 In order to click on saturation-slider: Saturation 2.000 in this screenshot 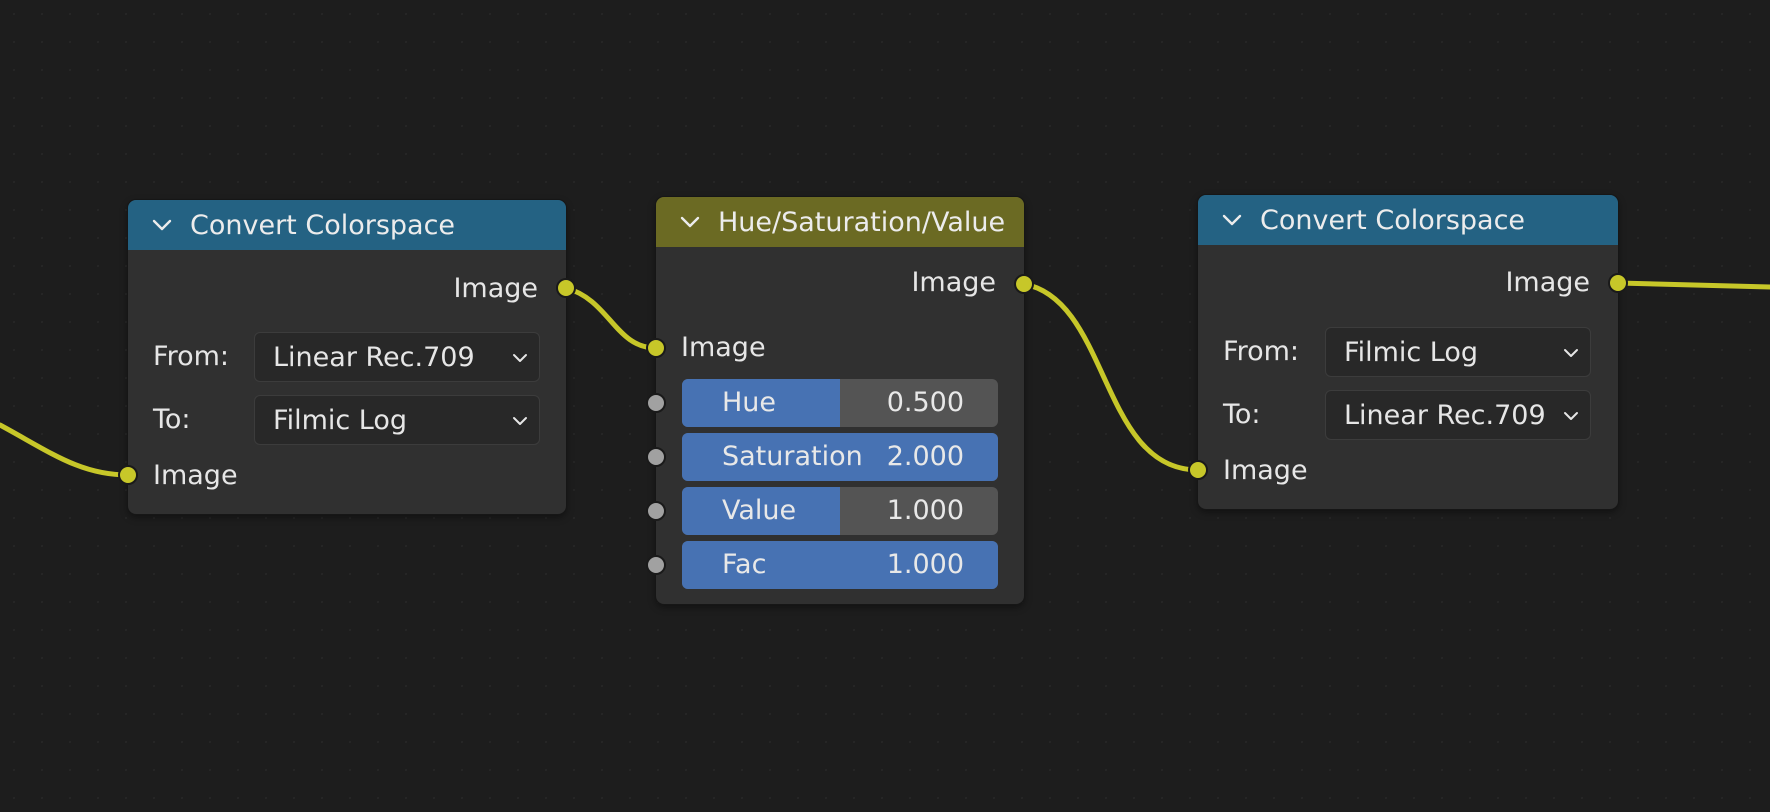, I will do `click(840, 457)`.